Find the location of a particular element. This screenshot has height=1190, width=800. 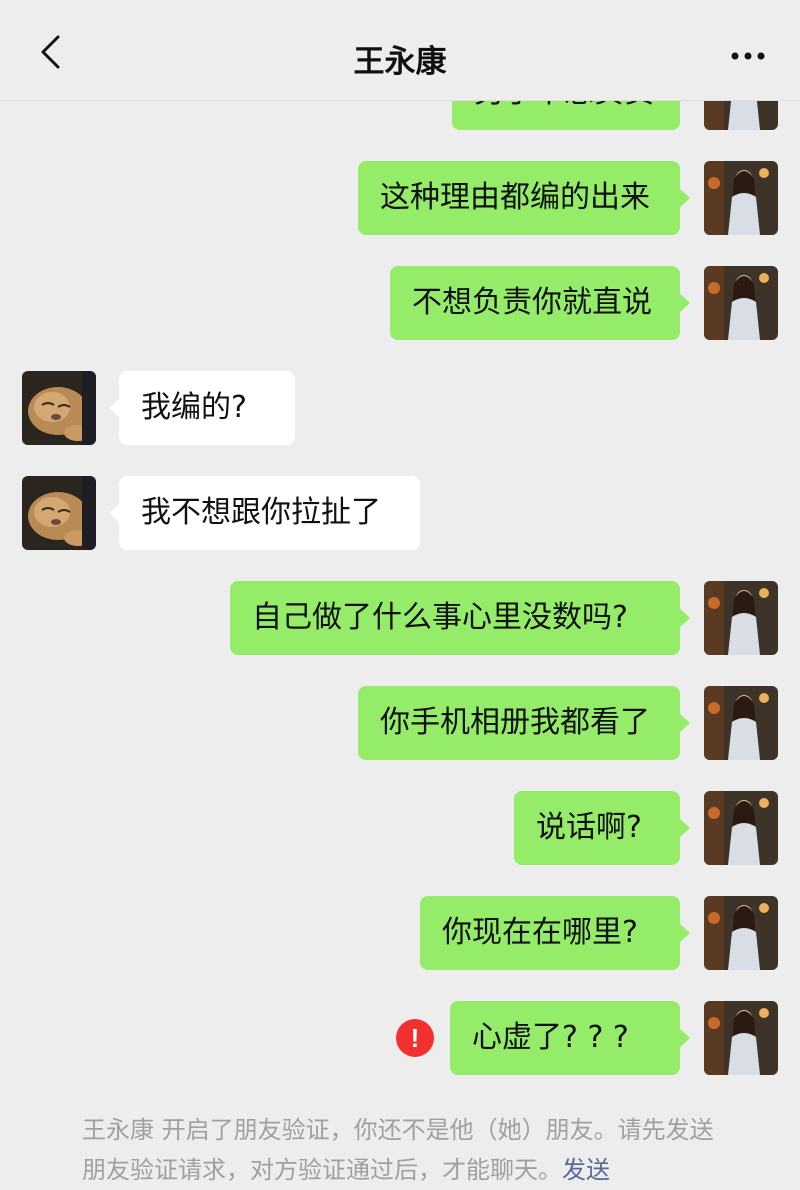

message-row: 说话啊? is located at coordinates (400, 829).